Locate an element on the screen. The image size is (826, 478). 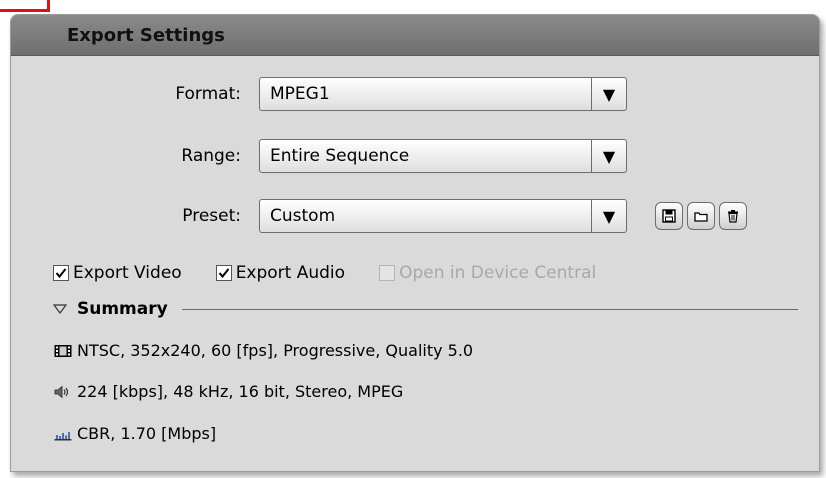
summary-header: Summary is located at coordinates (425, 309).